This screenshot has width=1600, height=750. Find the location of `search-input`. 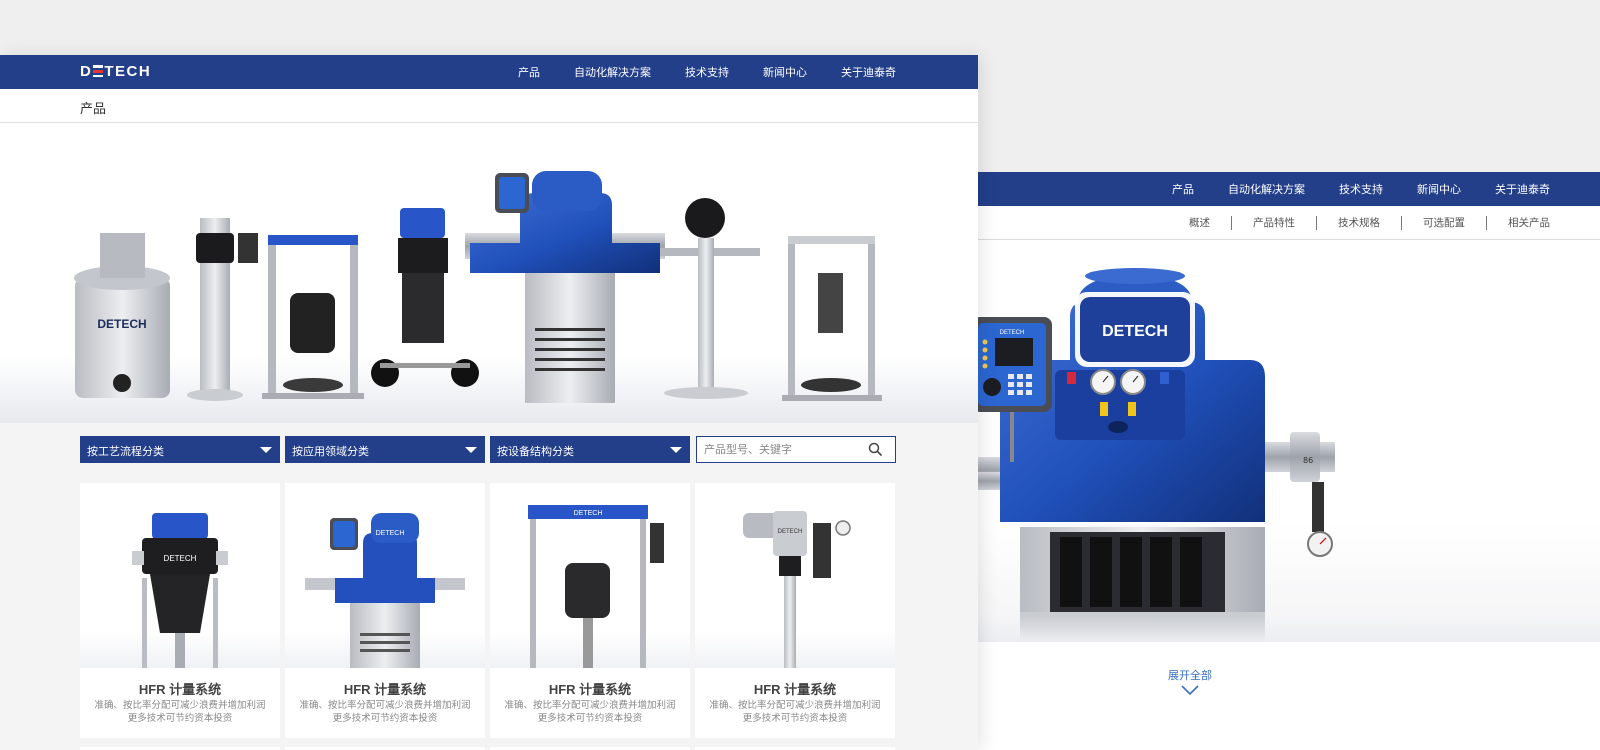

search-input is located at coordinates (777, 449).